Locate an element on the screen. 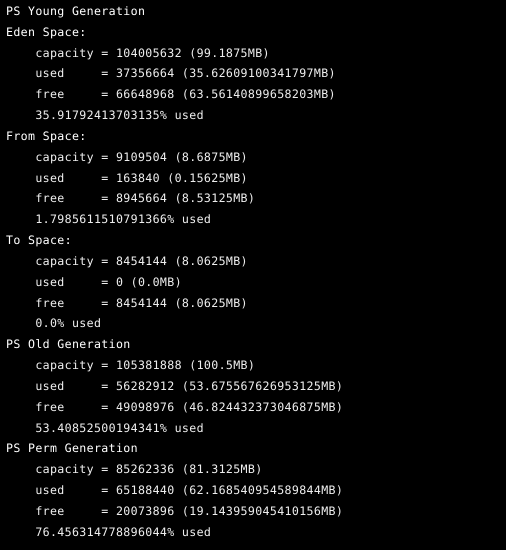 Image resolution: width=506 pixels, height=550 pixels. perm-capacity-line: capacity = 85262336 (81.3125MB) is located at coordinates (134, 469).